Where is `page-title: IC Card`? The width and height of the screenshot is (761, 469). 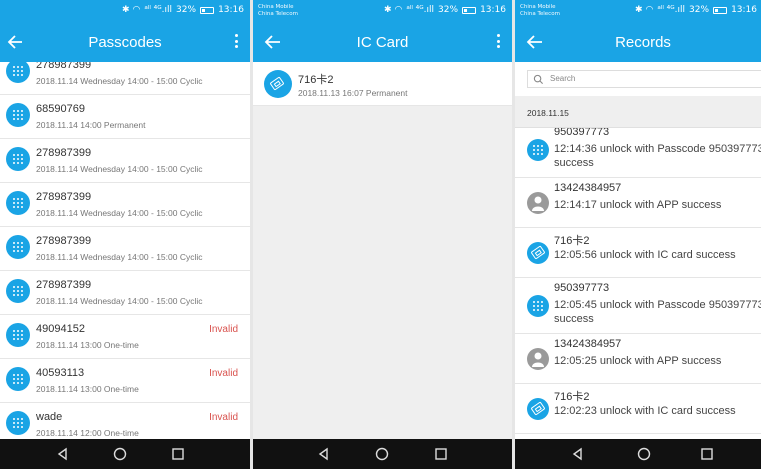 page-title: IC Card is located at coordinates (382, 42).